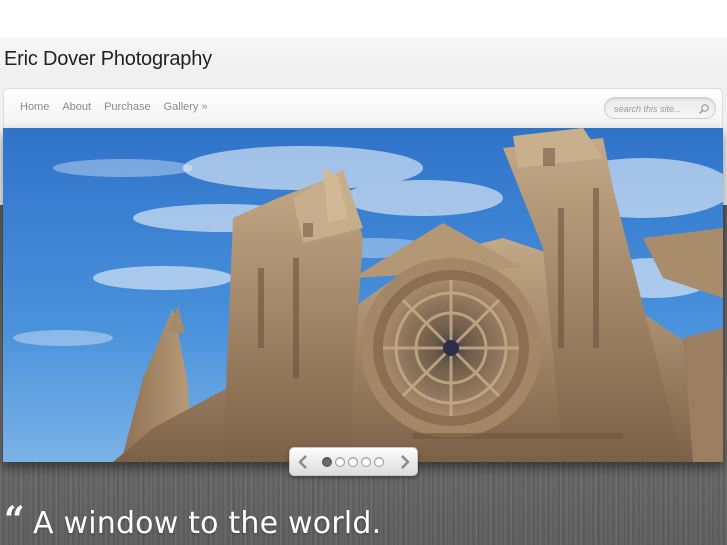  I want to click on nav-item-gallery: Gallery », so click(186, 107).